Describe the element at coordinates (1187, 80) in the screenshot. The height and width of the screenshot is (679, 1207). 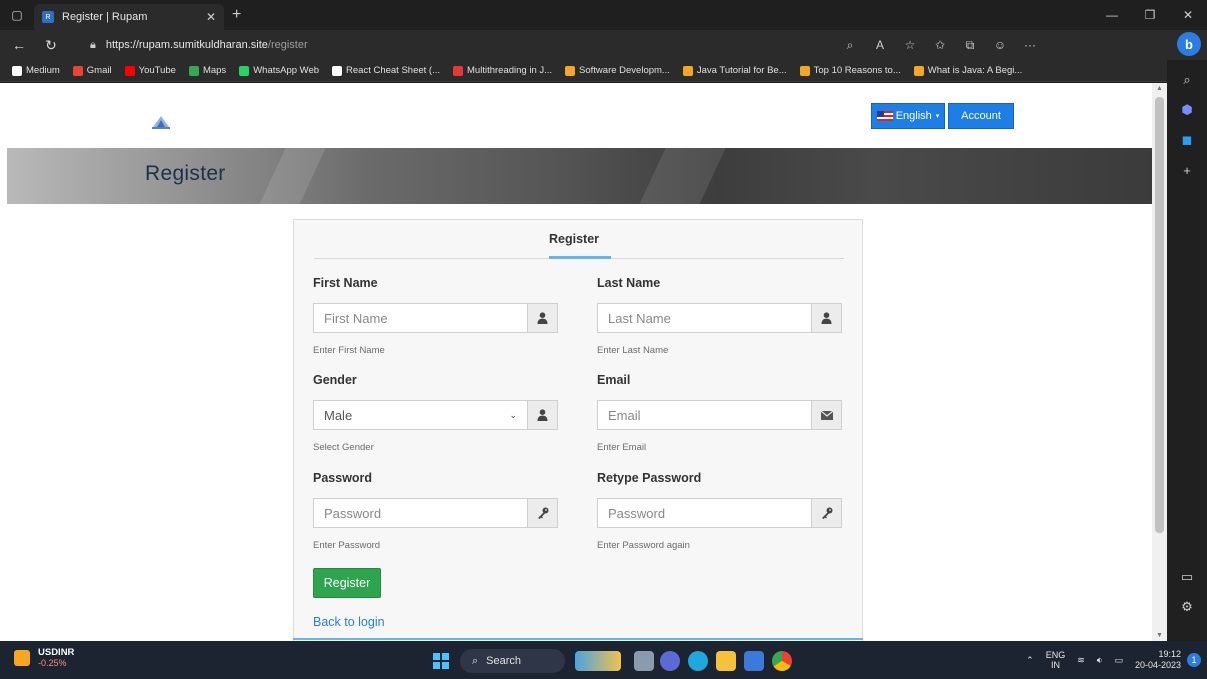
I see `search-sidebar-icon: ⌕` at that location.